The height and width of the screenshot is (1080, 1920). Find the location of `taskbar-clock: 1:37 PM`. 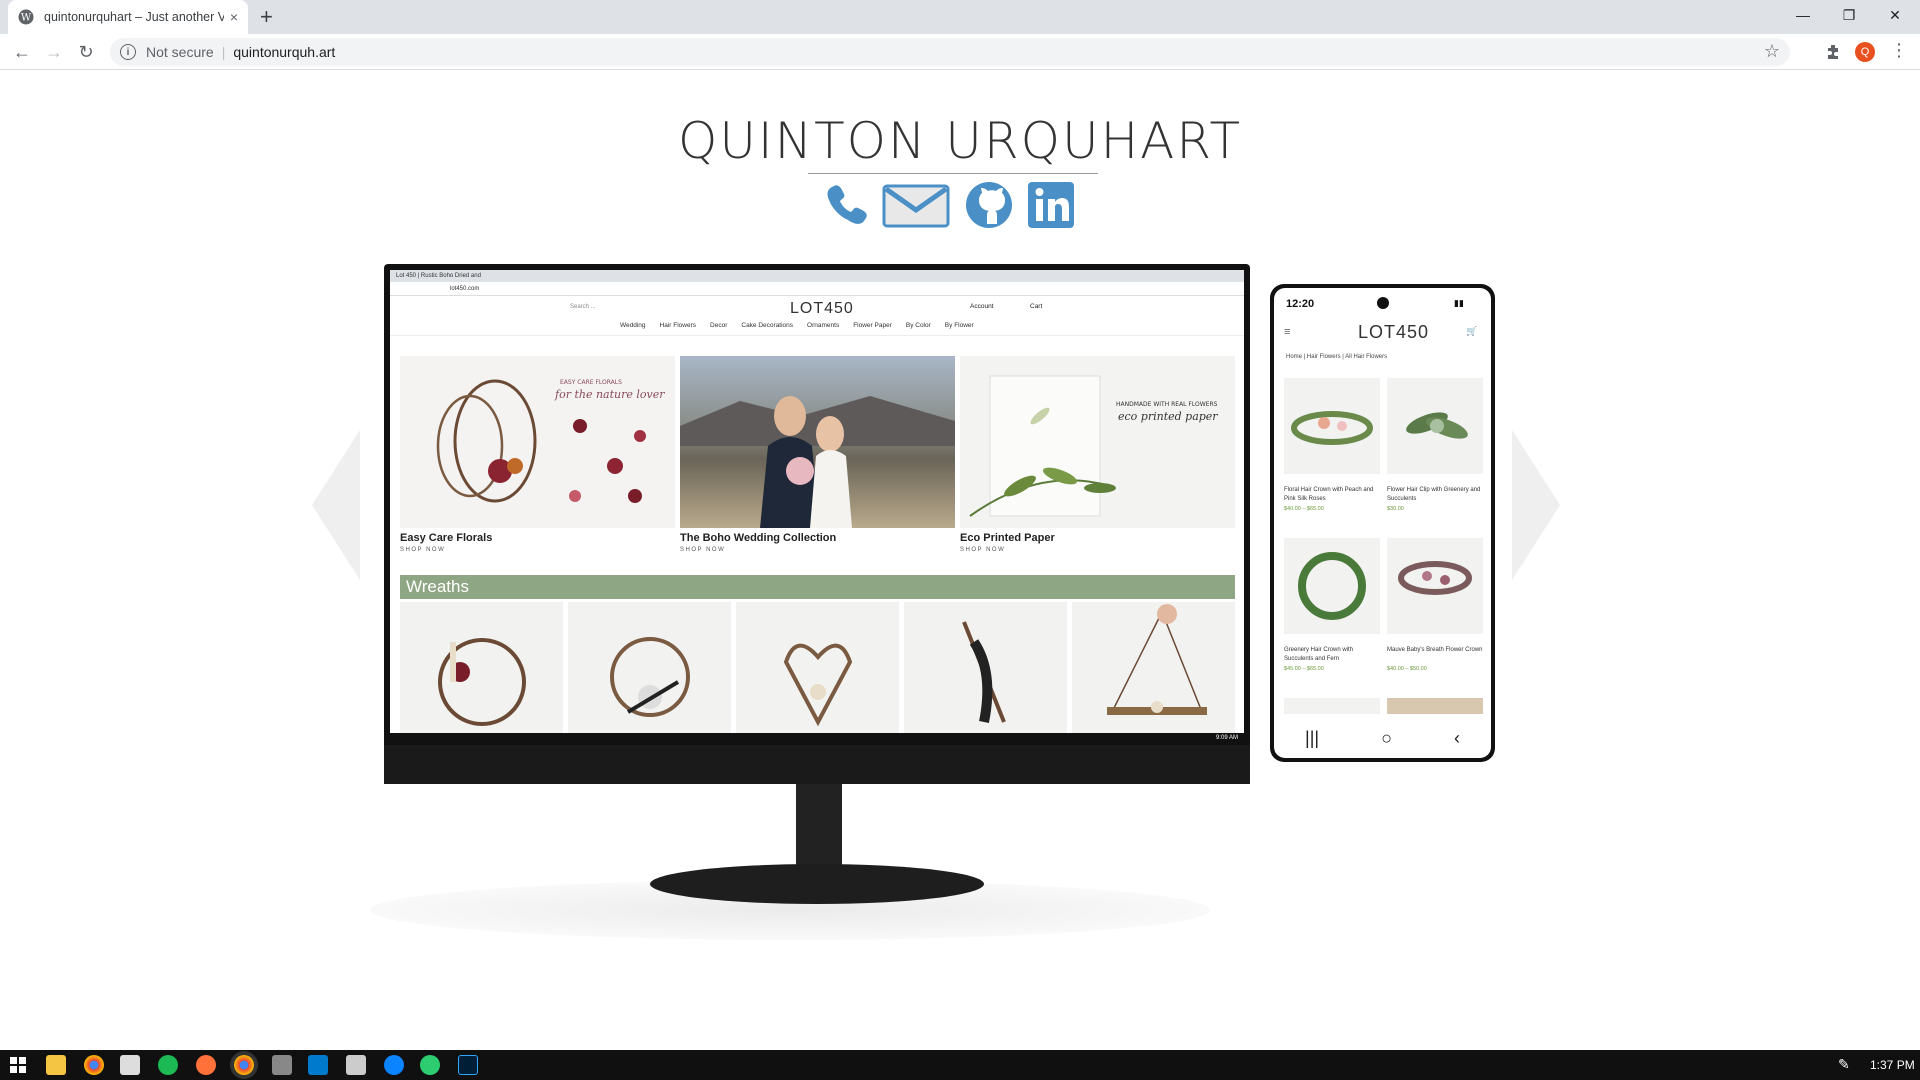

taskbar-clock: 1:37 PM is located at coordinates (1892, 1065).